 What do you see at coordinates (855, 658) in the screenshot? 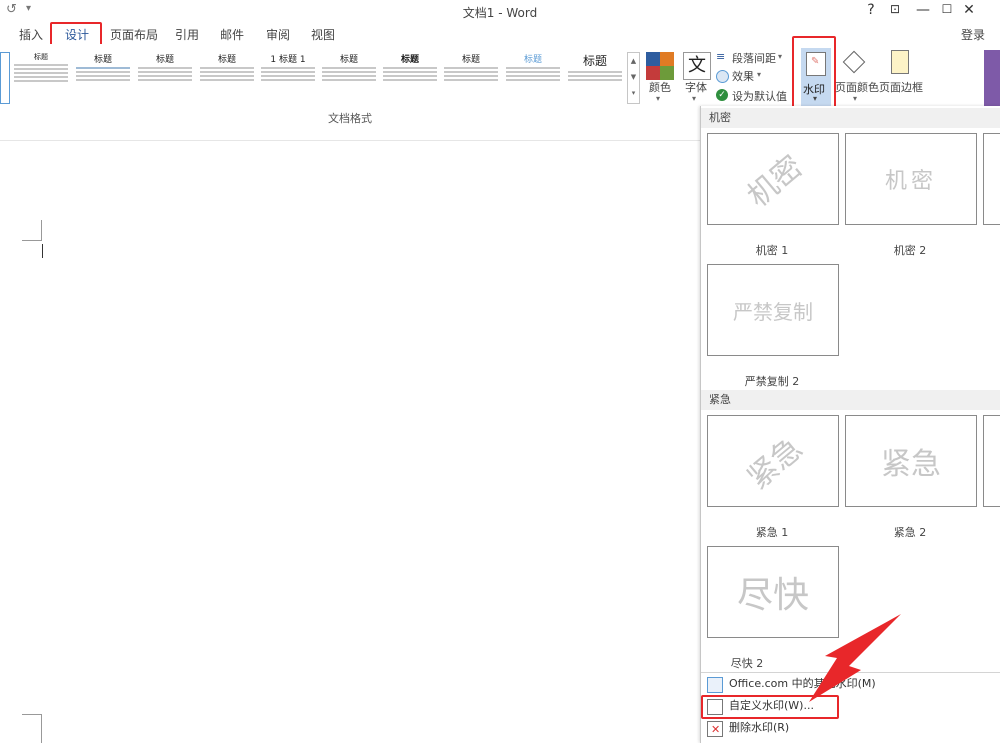
I see `annotation-arrow-icon` at bounding box center [855, 658].